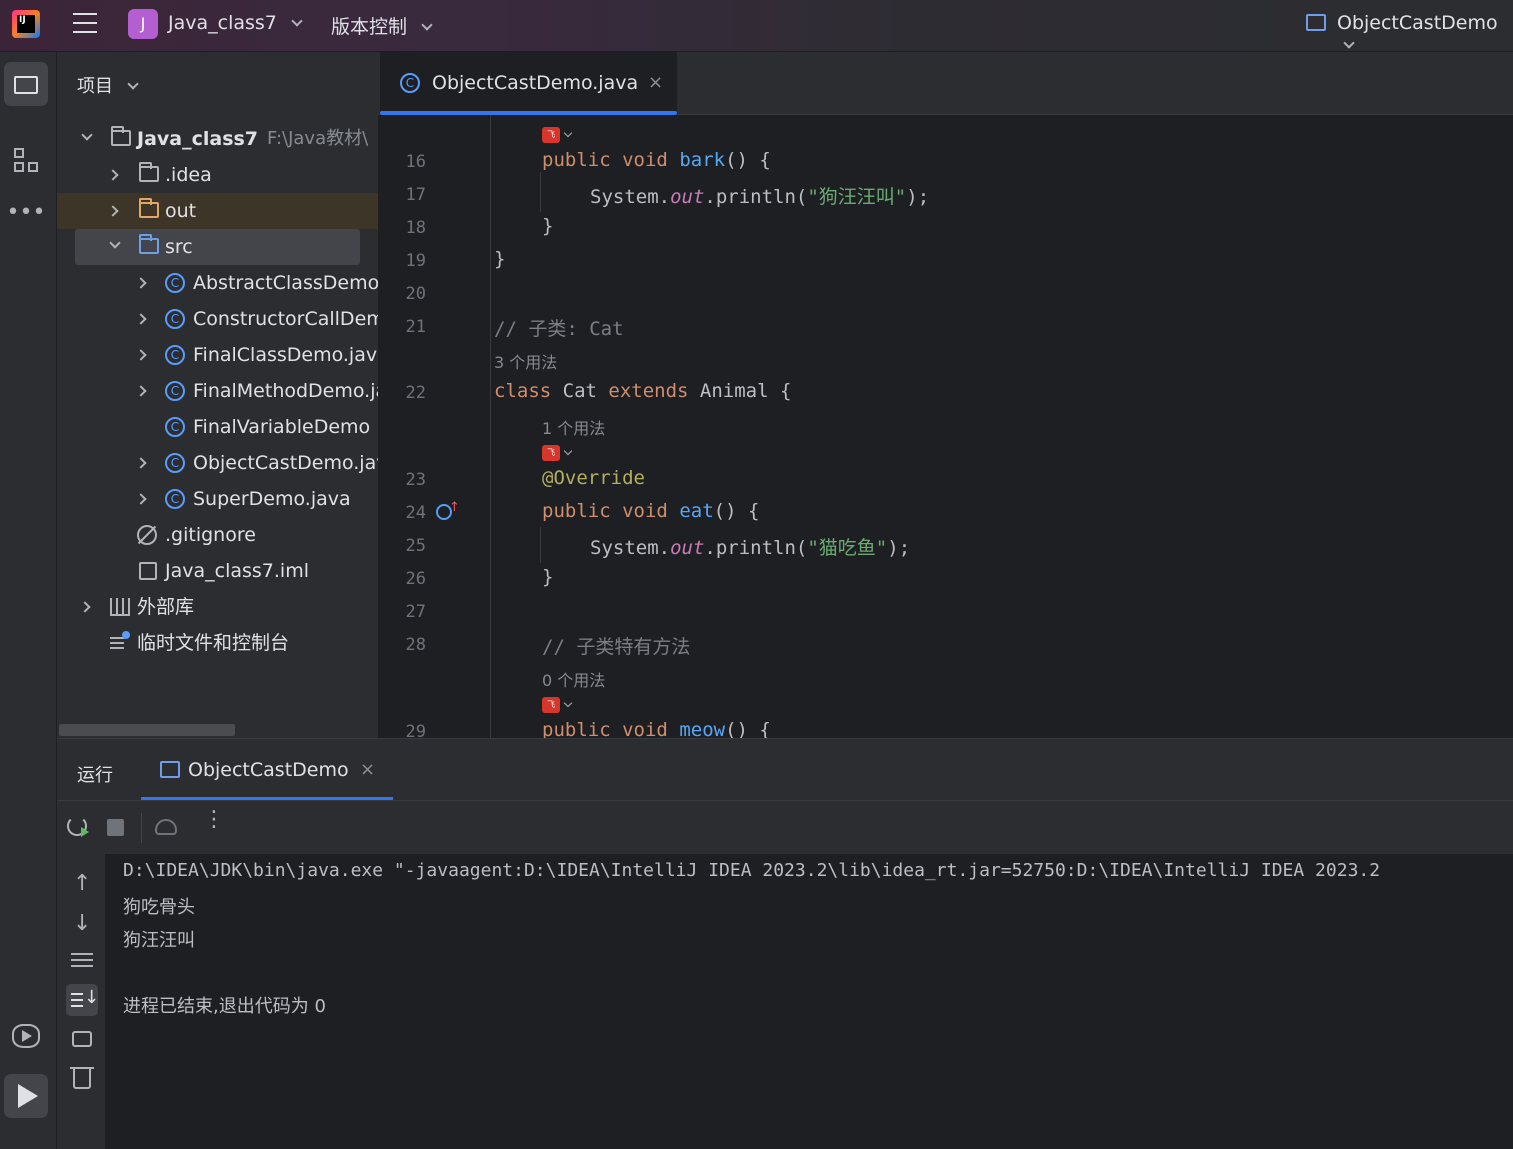 This screenshot has width=1513, height=1149. I want to click on services-tool-button, so click(26, 1036).